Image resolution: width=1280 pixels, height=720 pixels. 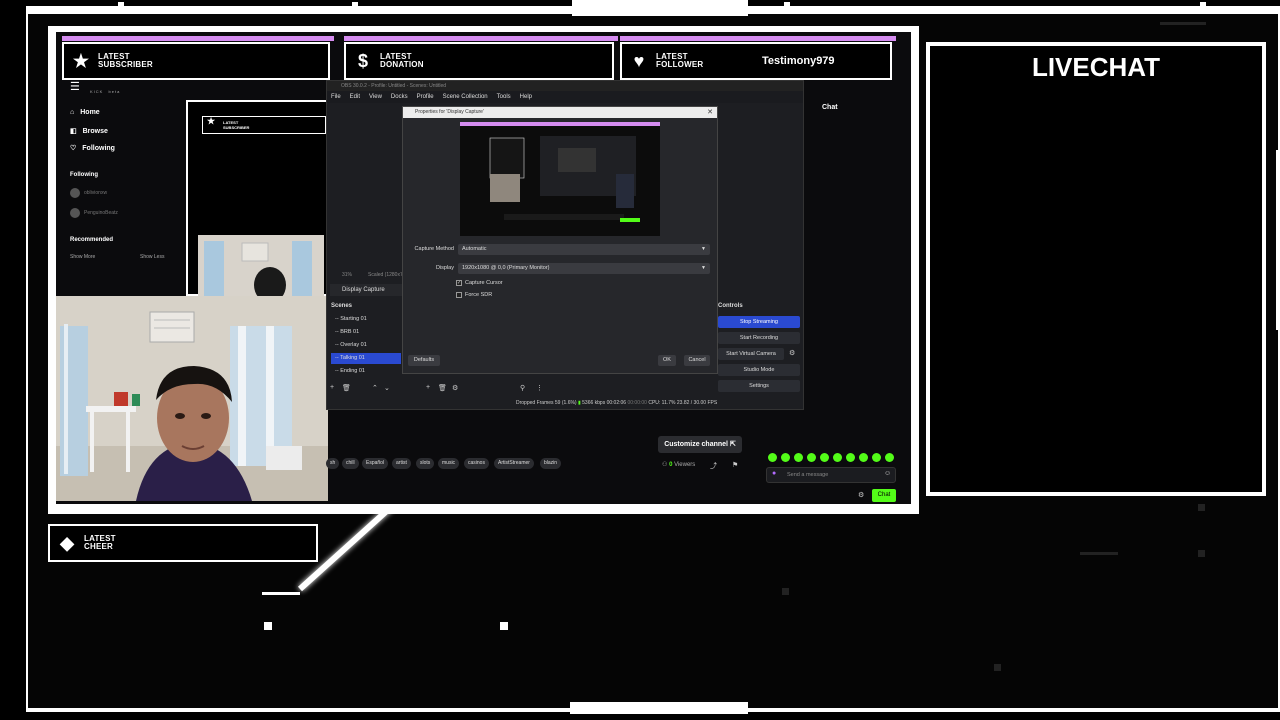 I want to click on sidebar-channel: PenguinoBeatz, so click(x=101, y=213).